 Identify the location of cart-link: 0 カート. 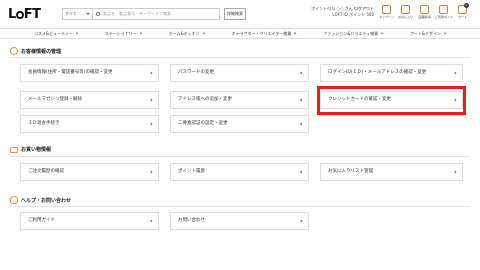
(462, 11).